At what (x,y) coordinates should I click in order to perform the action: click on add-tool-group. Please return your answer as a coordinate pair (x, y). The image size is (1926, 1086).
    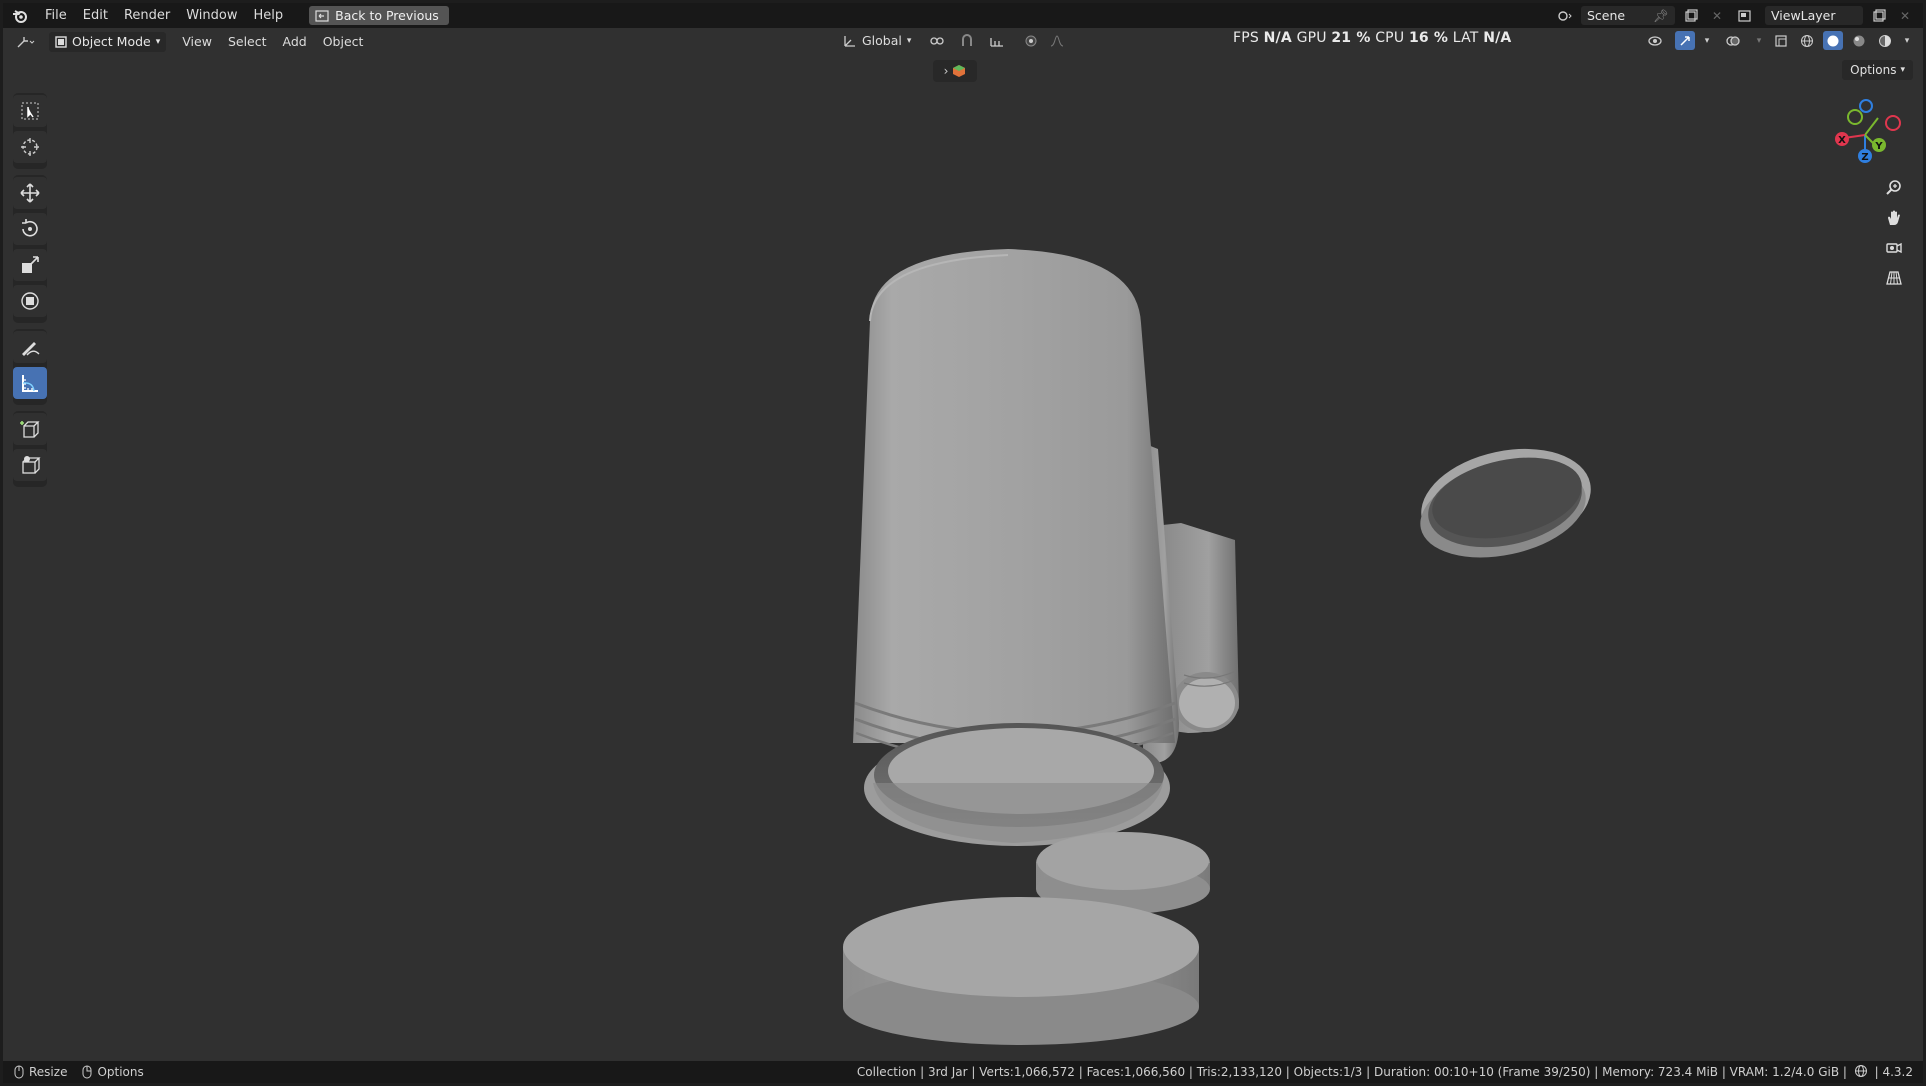
    Looking at the image, I should click on (30, 449).